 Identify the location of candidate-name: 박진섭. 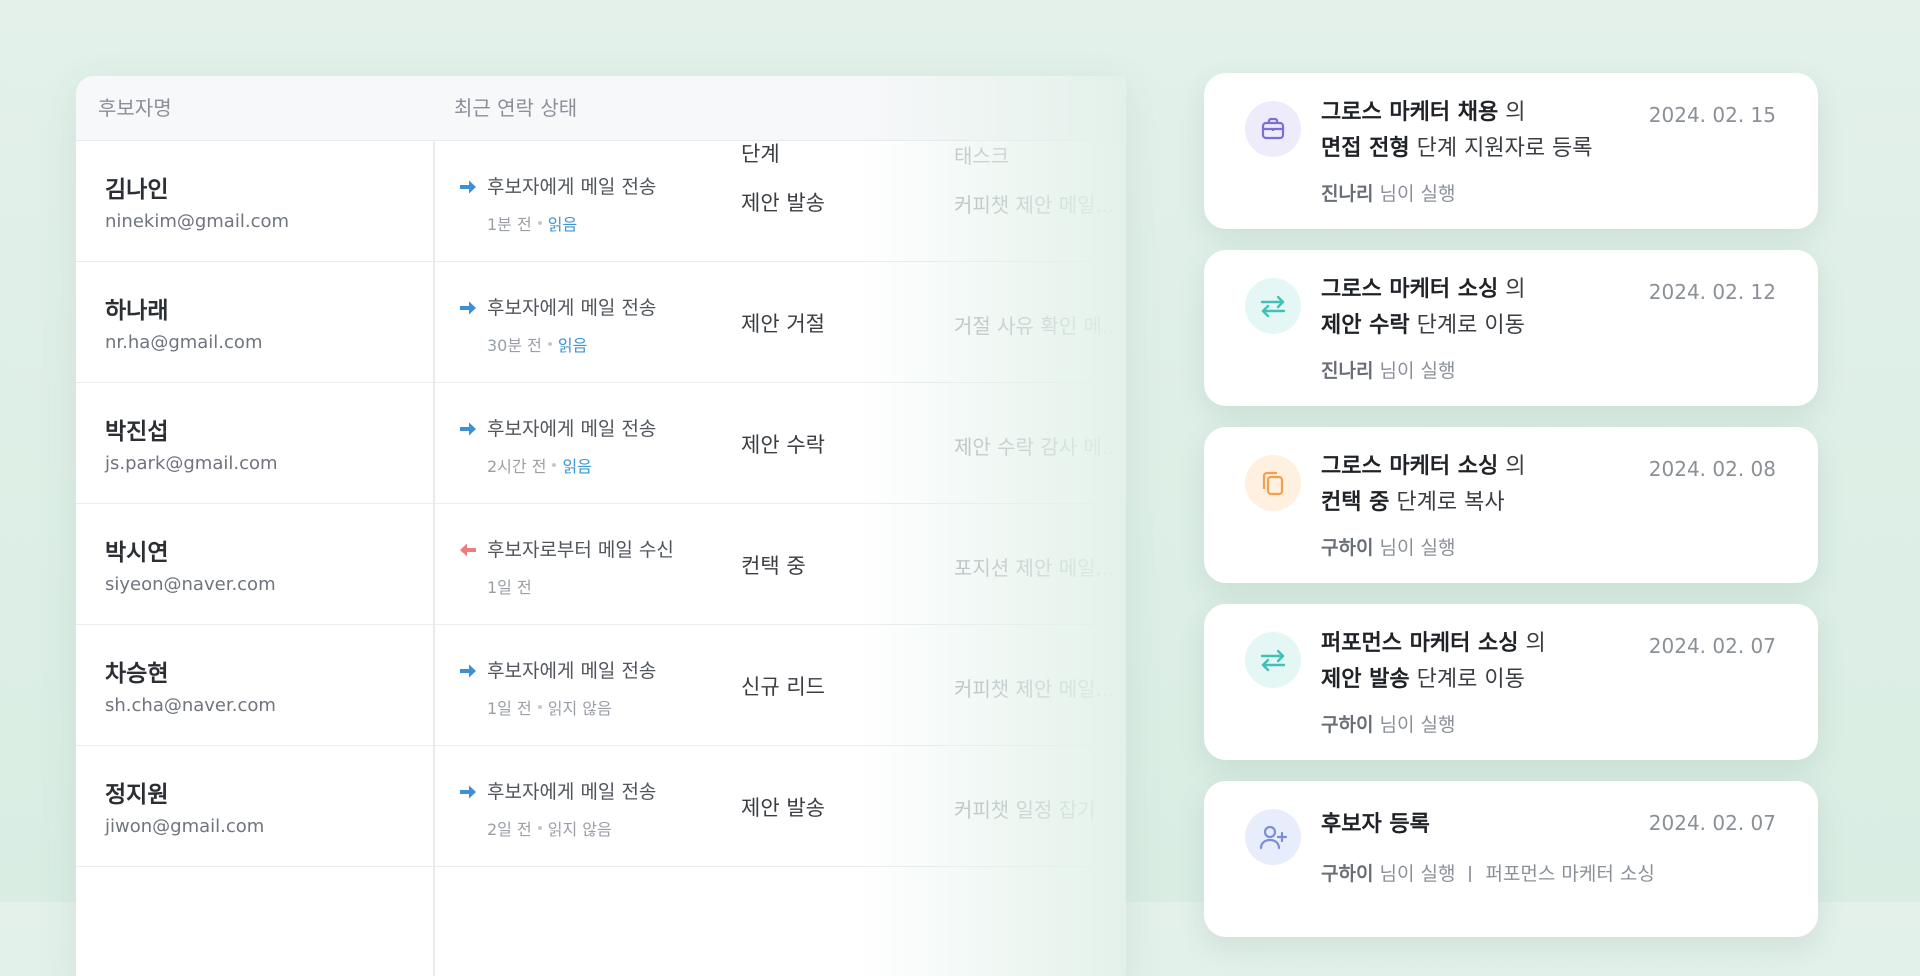
(136, 429).